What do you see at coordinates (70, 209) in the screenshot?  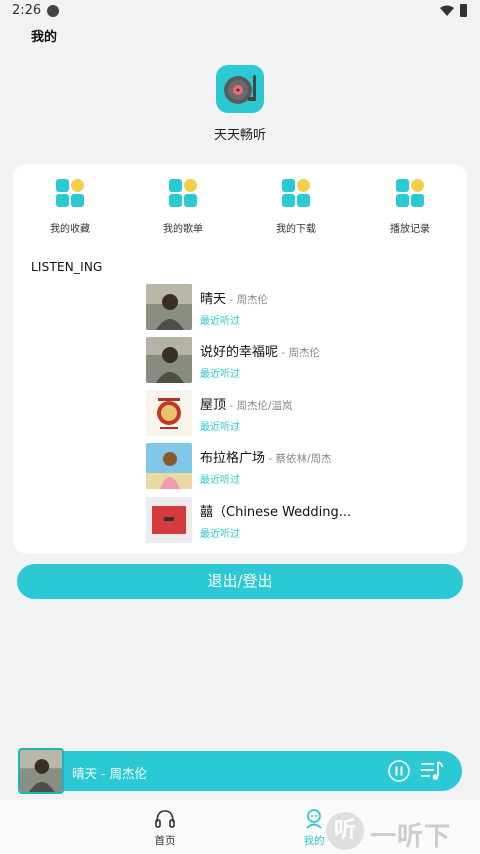 I see `quick-action-favorites: 我的收藏` at bounding box center [70, 209].